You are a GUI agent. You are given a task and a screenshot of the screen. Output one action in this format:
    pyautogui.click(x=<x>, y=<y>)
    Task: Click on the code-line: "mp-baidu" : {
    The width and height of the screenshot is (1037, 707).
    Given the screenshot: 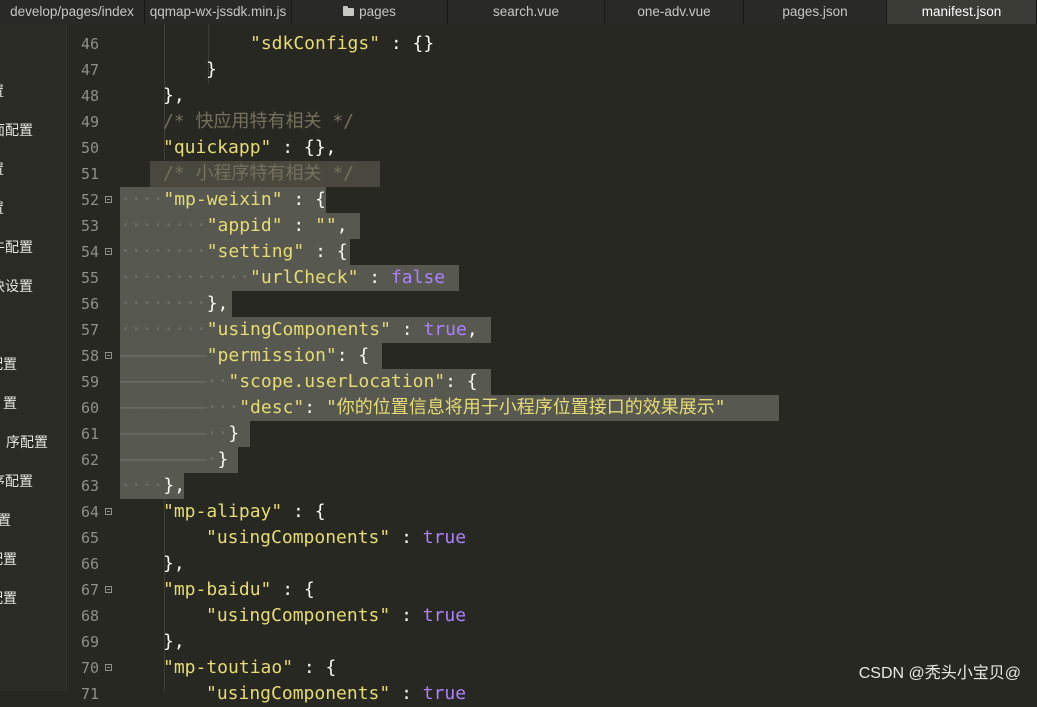 What is the action you would take?
    pyautogui.click(x=239, y=589)
    